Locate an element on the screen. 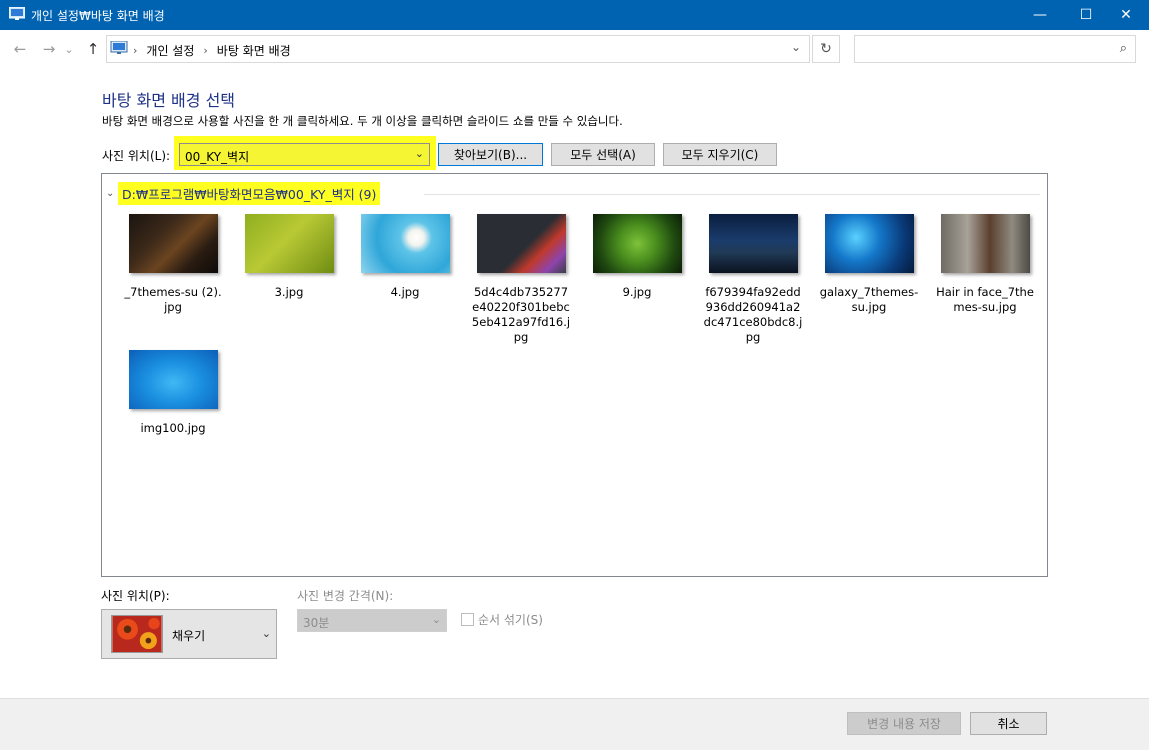  picture-filename: 3.jpg is located at coordinates (289, 292).